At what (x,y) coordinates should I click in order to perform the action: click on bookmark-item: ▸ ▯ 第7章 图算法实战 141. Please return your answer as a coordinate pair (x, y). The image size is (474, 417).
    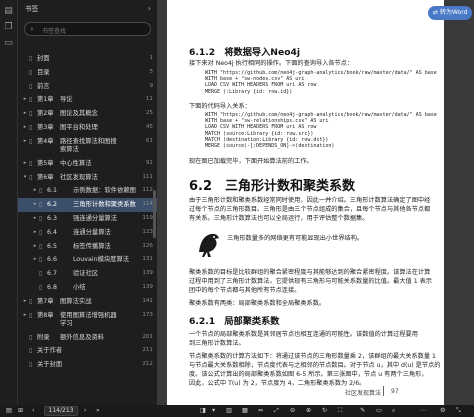
    Looking at the image, I should click on (87, 302).